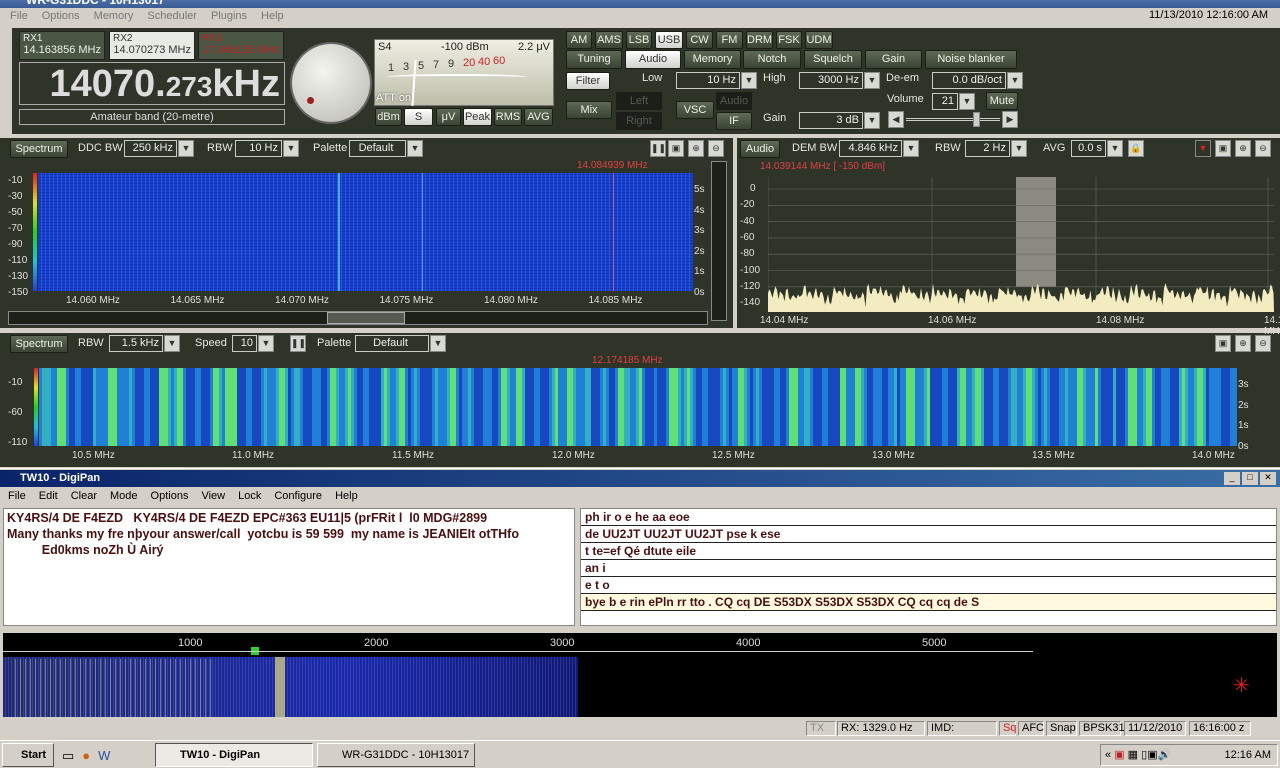 The width and height of the screenshot is (1280, 768). Describe the element at coordinates (639, 121) in the screenshot. I see `audio-right-button: Right` at that location.